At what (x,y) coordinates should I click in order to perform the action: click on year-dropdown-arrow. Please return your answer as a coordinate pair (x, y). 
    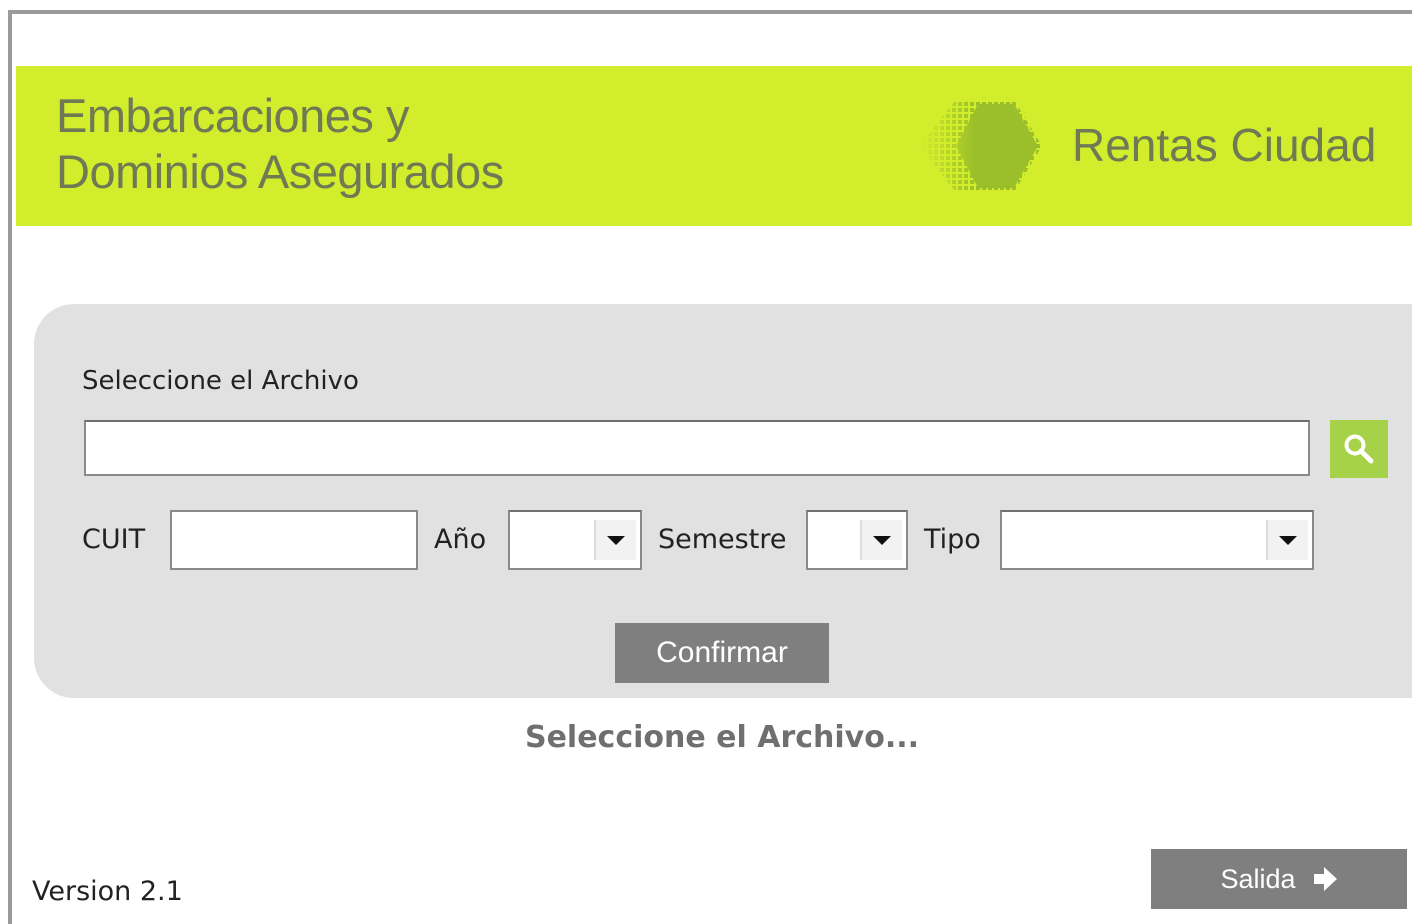
    Looking at the image, I should click on (615, 540).